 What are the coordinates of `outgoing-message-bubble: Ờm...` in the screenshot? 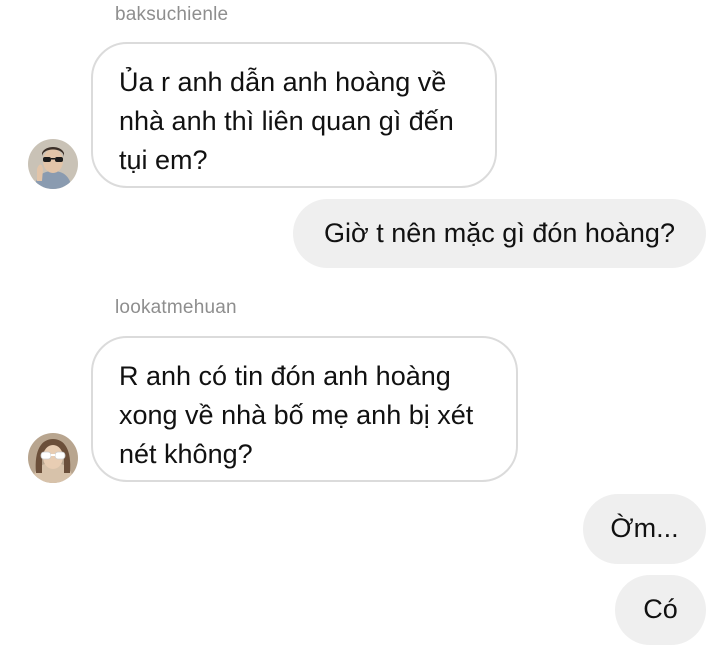 It's located at (644, 529).